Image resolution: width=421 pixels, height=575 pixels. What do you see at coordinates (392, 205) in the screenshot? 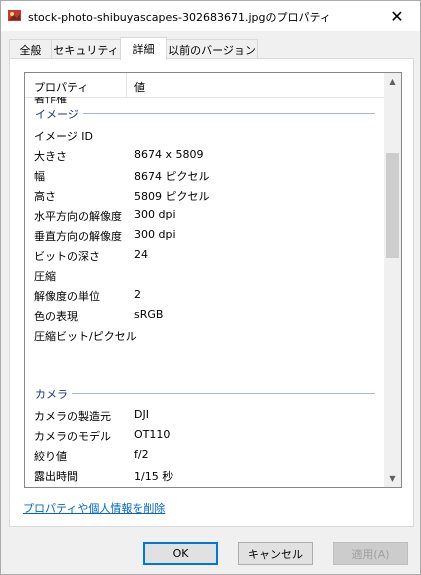
I see `scroll-thumb` at bounding box center [392, 205].